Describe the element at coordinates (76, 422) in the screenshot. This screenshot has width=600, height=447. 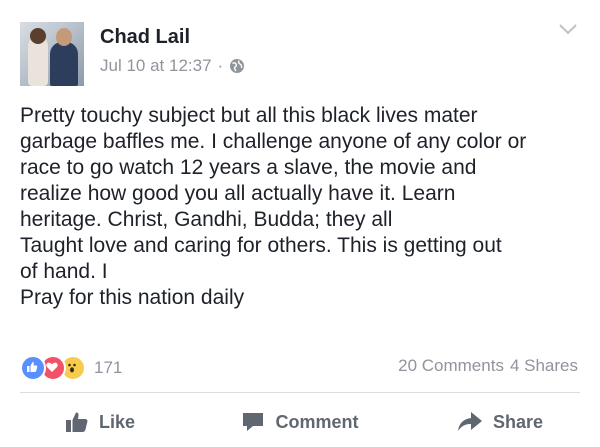
I see `thumbs-up-icon` at that location.